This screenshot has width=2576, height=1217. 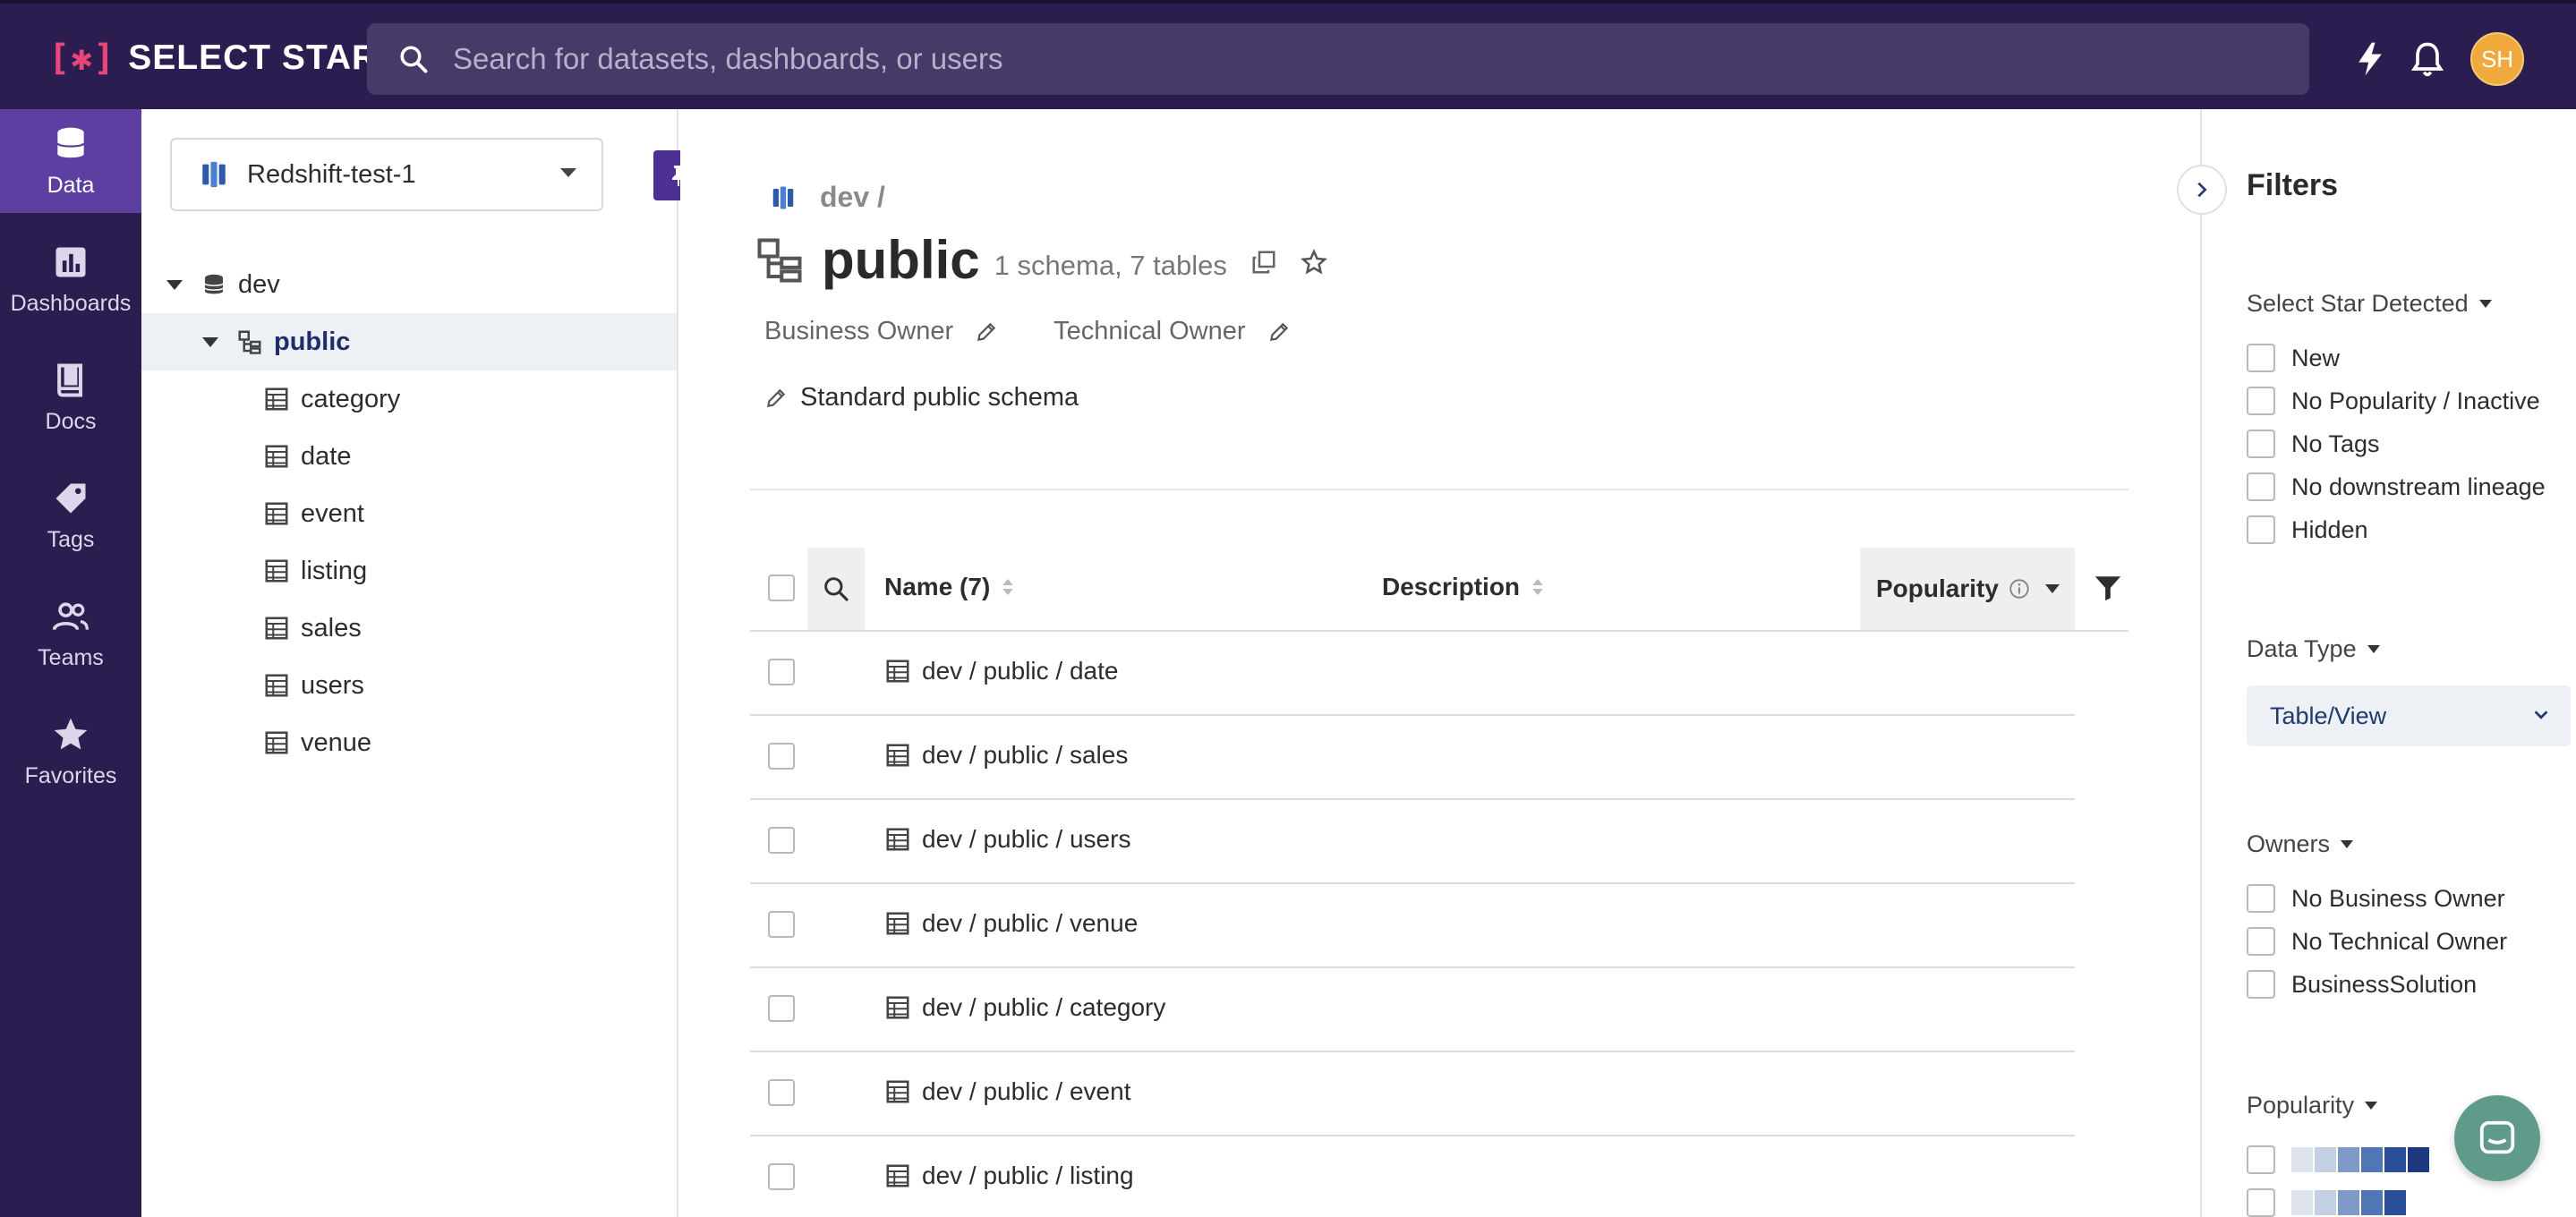 I want to click on lightning-icon, so click(x=2370, y=59).